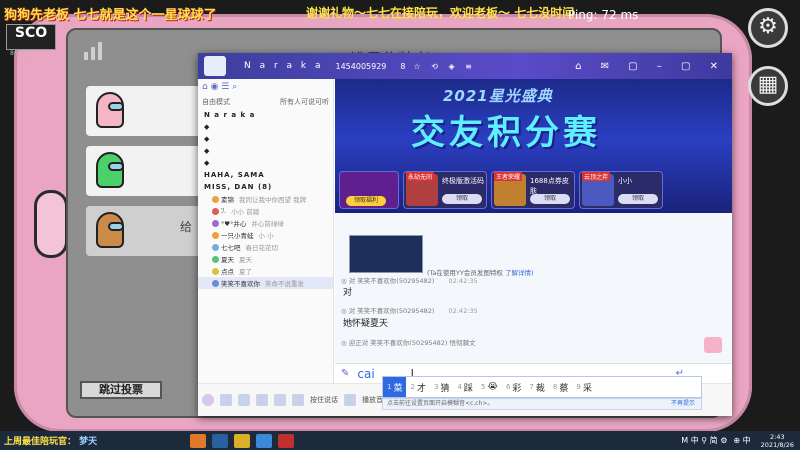 This screenshot has height=450, width=800. I want to click on avatar-icon, so click(208, 400).